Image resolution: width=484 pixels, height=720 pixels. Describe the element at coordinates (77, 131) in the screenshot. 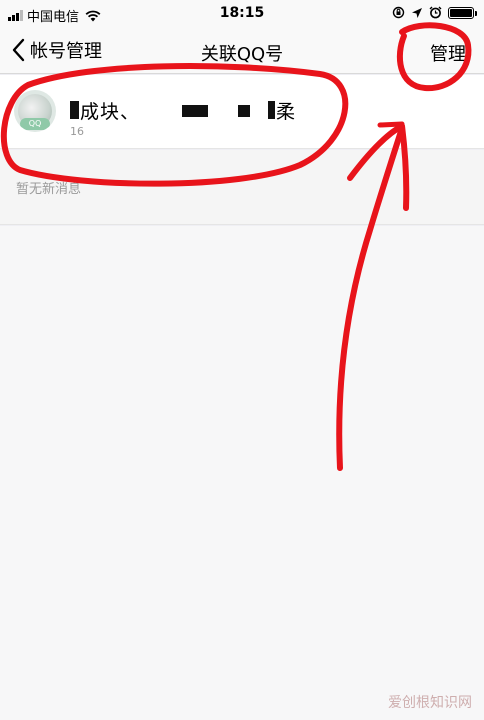

I see `account-number: 16` at that location.